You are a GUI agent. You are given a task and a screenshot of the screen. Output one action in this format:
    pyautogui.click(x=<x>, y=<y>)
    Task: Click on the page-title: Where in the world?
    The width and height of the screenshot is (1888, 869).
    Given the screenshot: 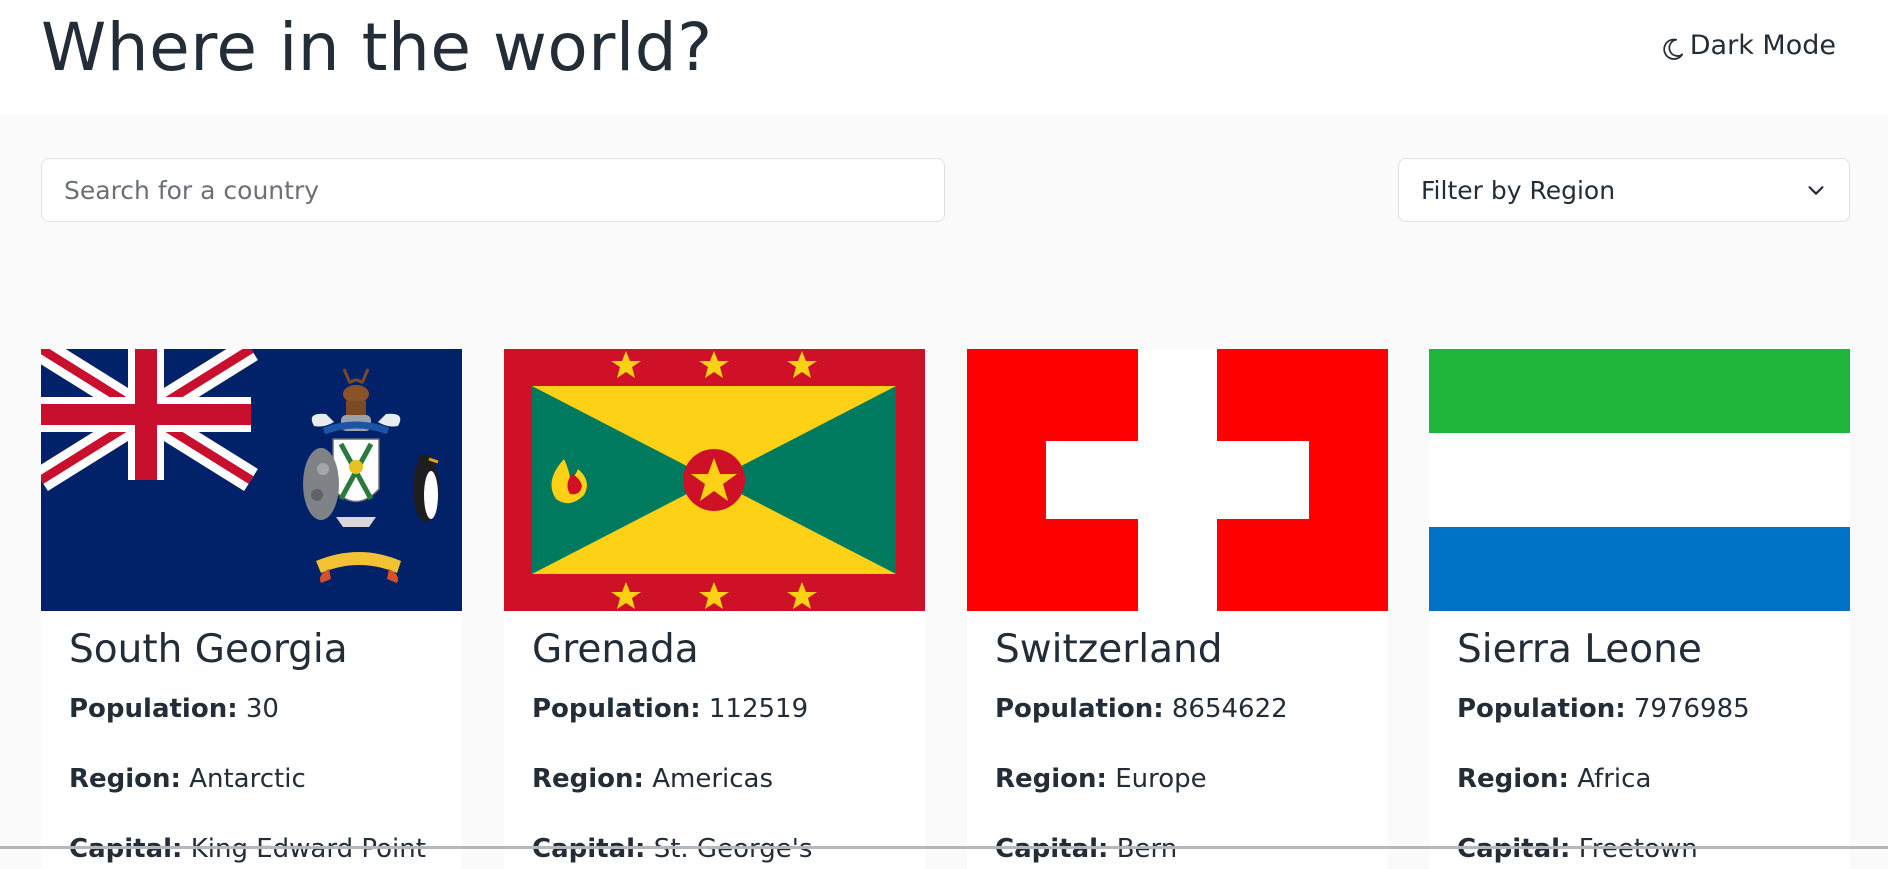 What is the action you would take?
    pyautogui.click(x=377, y=47)
    